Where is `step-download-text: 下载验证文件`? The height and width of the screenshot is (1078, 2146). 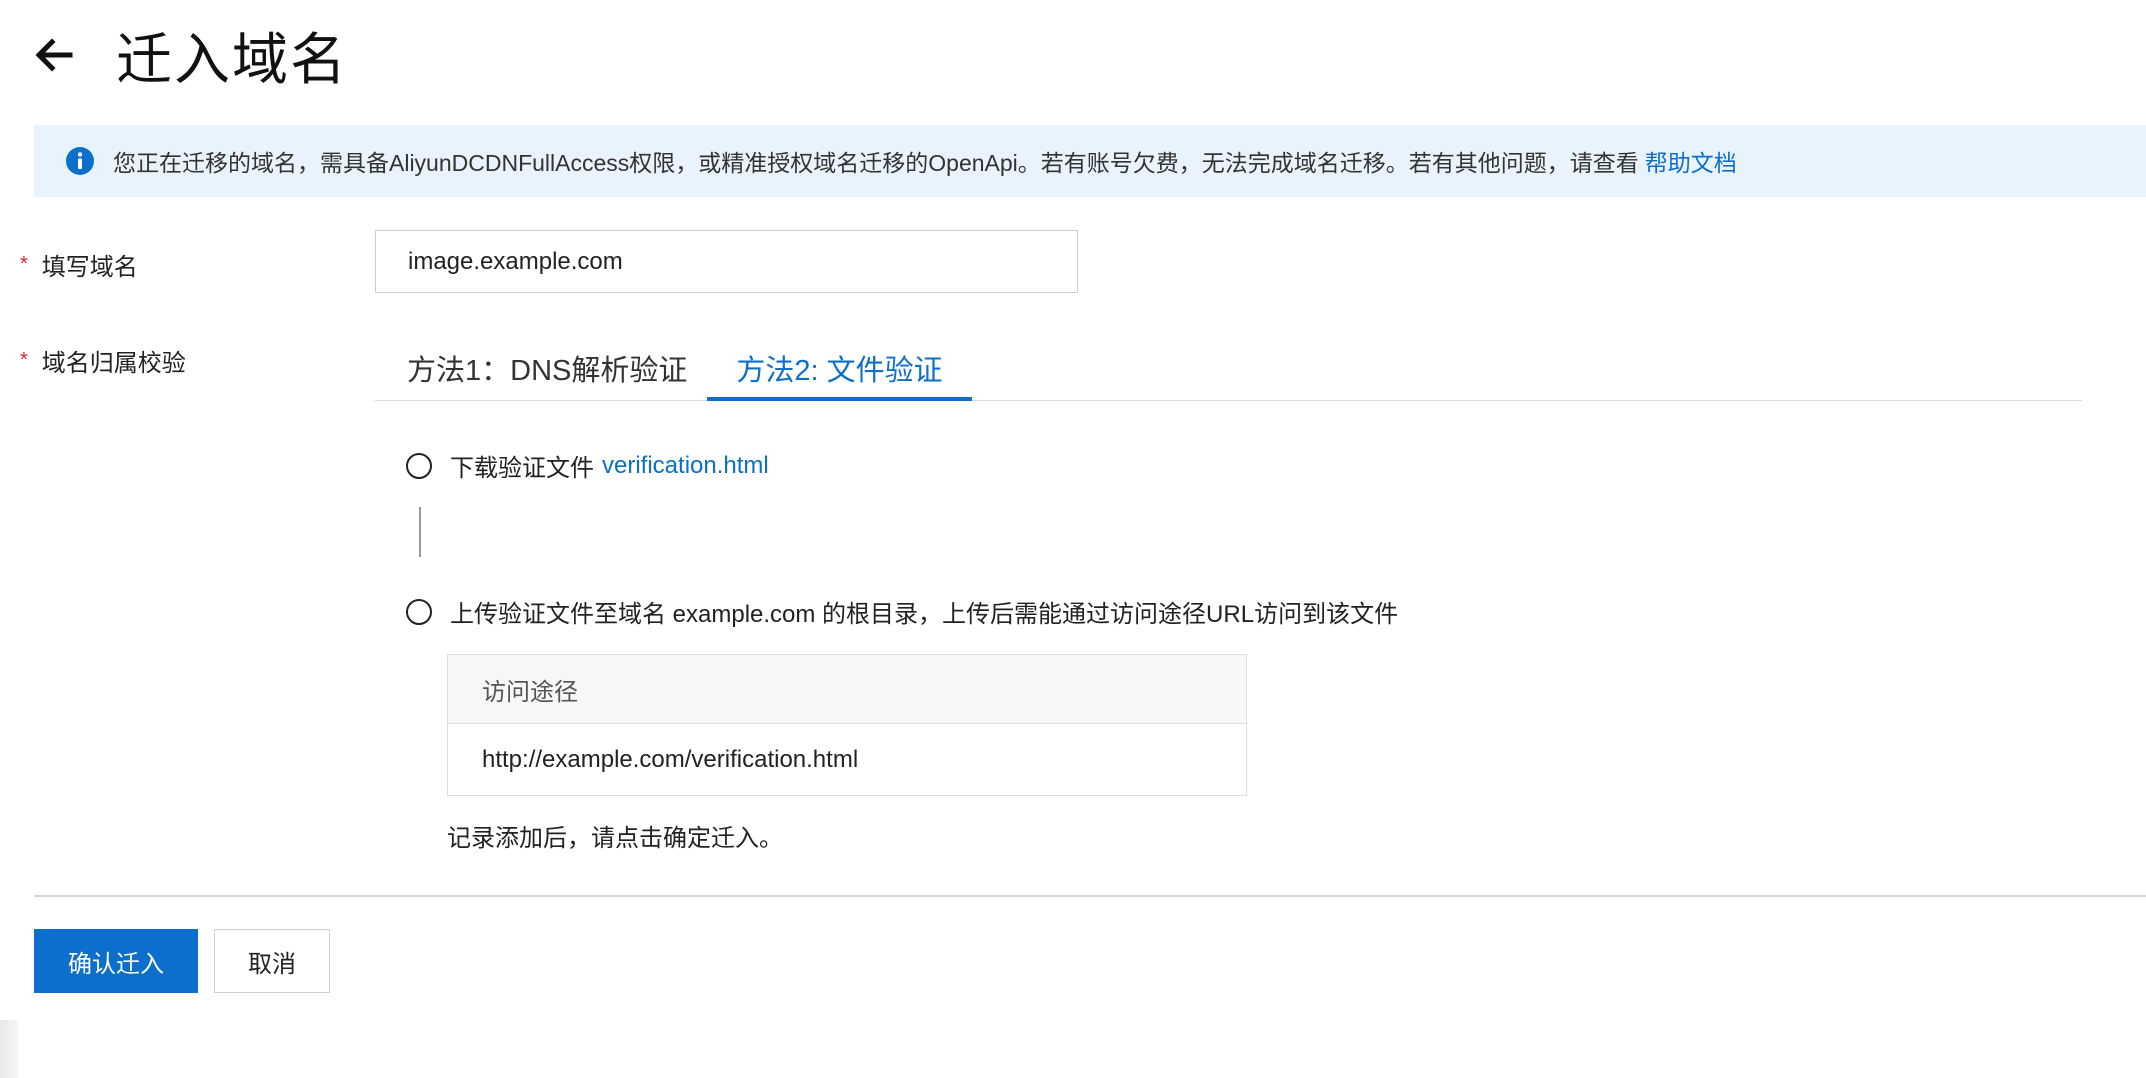
step-download-text: 下载验证文件 is located at coordinates (522, 468).